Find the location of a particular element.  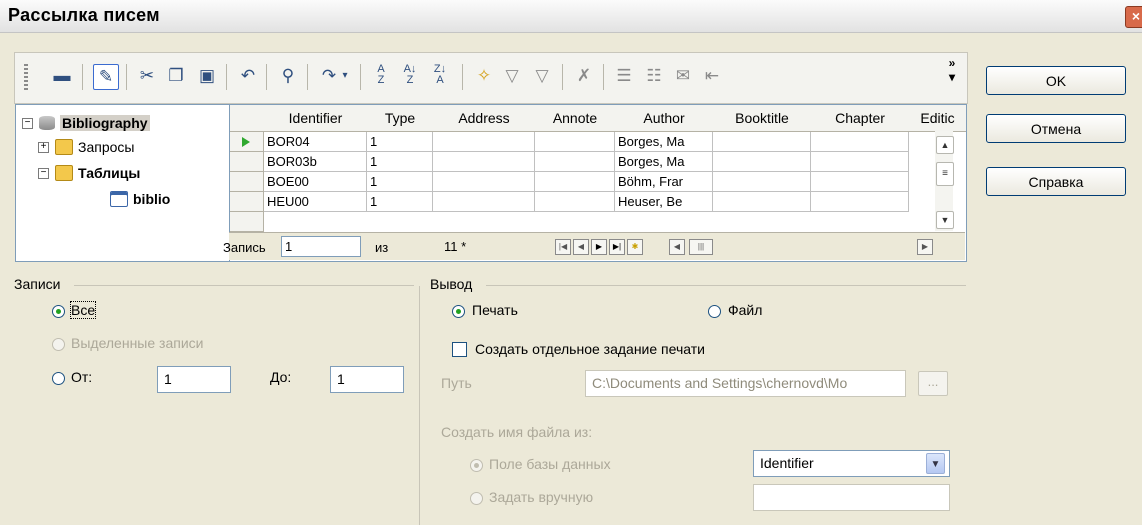

save-record-icon: ▬ is located at coordinates (62, 76).